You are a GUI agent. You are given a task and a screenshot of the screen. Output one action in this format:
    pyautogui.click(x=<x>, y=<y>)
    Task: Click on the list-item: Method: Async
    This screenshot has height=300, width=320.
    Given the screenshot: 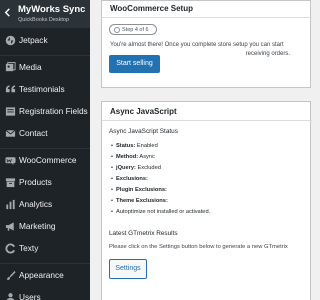 What is the action you would take?
    pyautogui.click(x=133, y=157)
    